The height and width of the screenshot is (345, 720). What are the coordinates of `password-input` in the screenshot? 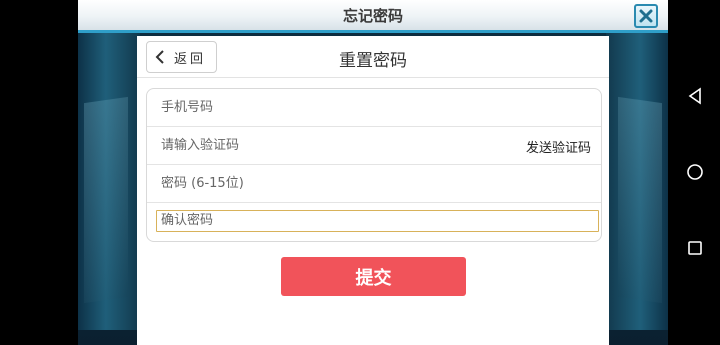 It's located at (311, 183).